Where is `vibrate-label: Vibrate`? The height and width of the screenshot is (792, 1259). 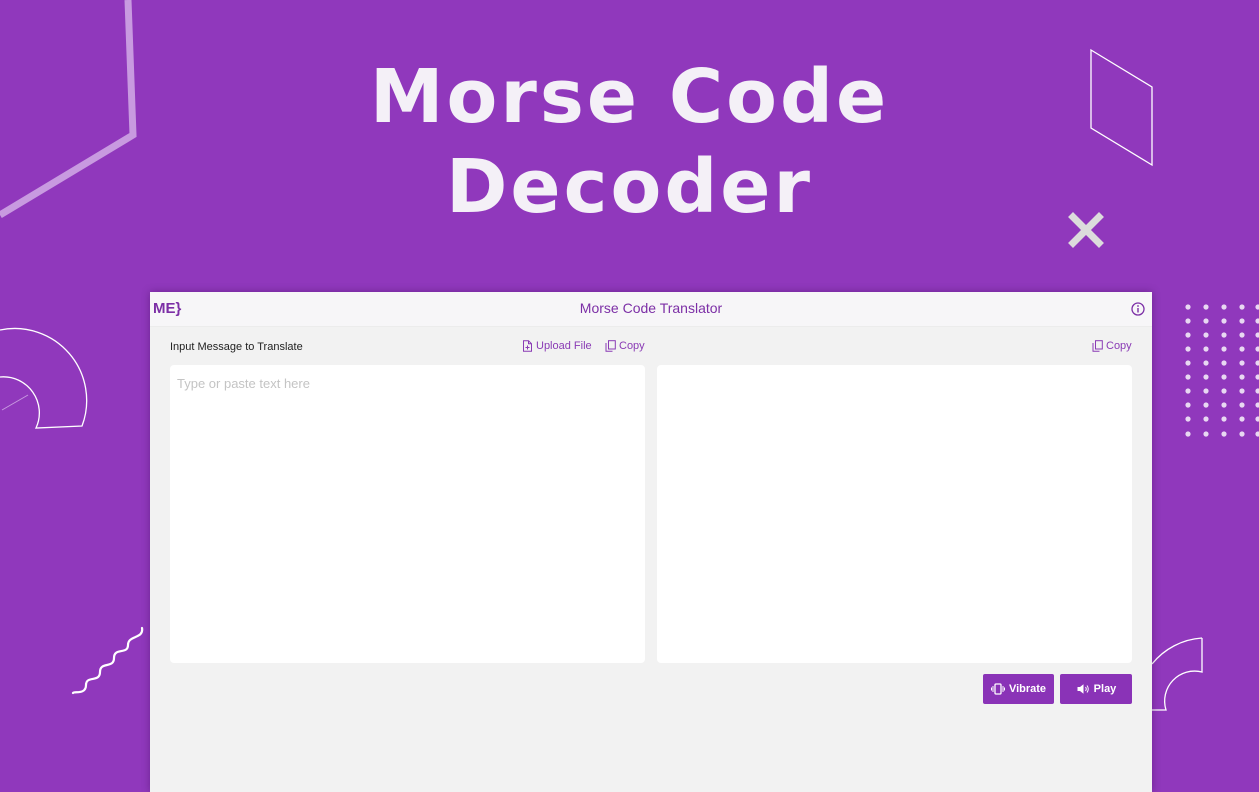
vibrate-label: Vibrate is located at coordinates (1027, 689).